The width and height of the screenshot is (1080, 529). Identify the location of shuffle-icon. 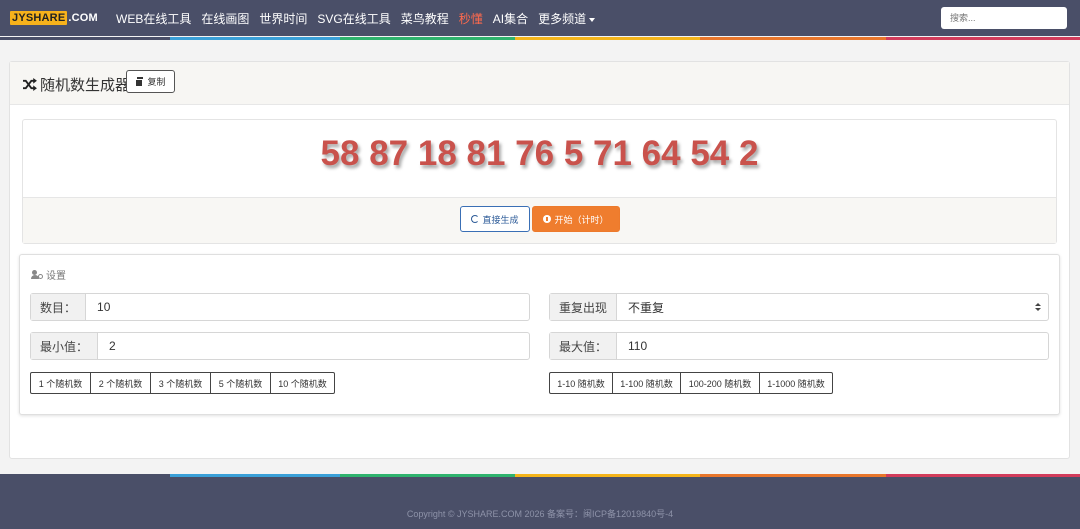
(29, 84).